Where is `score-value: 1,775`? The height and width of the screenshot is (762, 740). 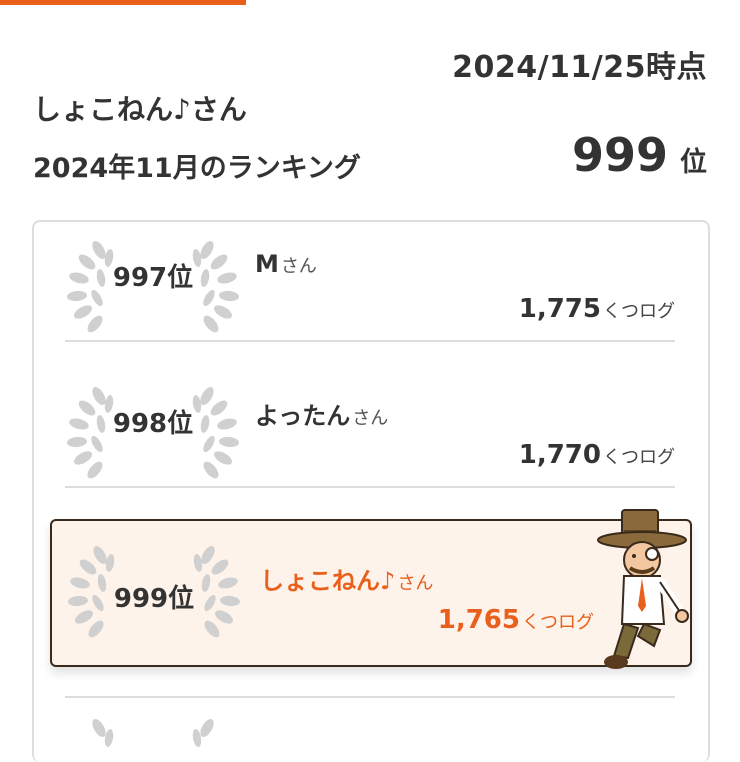
score-value: 1,775 is located at coordinates (559, 309).